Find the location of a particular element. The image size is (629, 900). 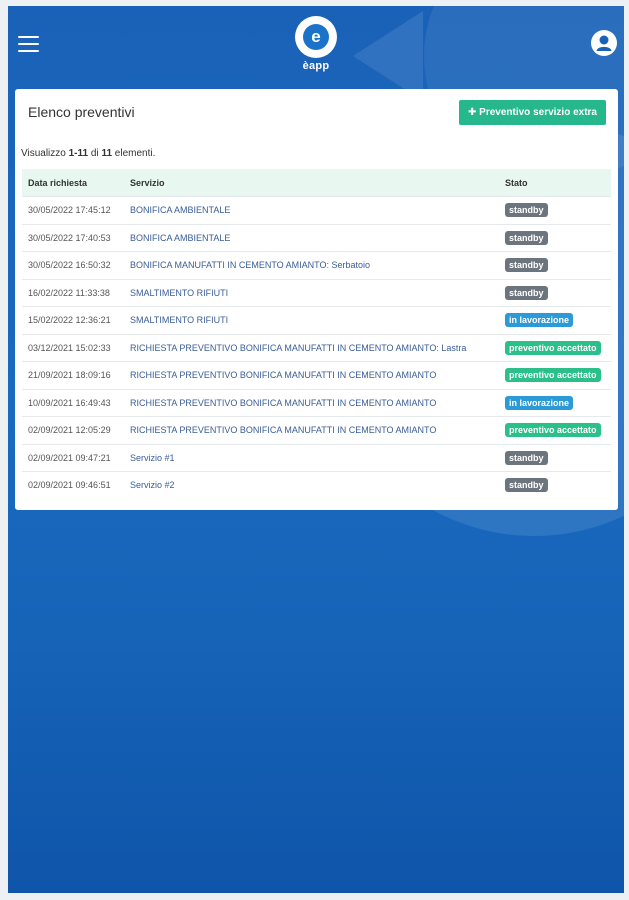

logo-letter: e is located at coordinates (316, 37).